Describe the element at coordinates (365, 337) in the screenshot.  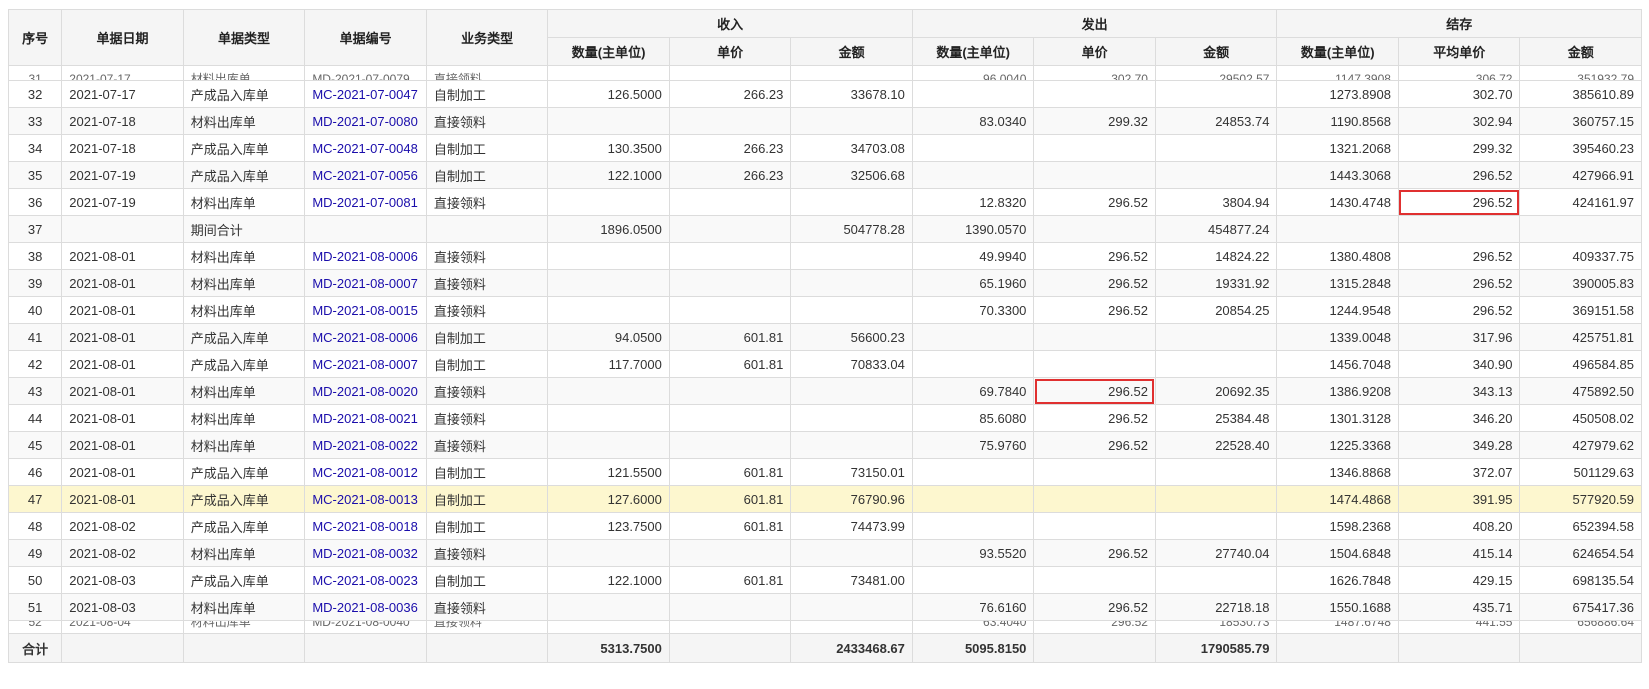
I see `cell-doc-no: MC-2021-08-0006` at that location.